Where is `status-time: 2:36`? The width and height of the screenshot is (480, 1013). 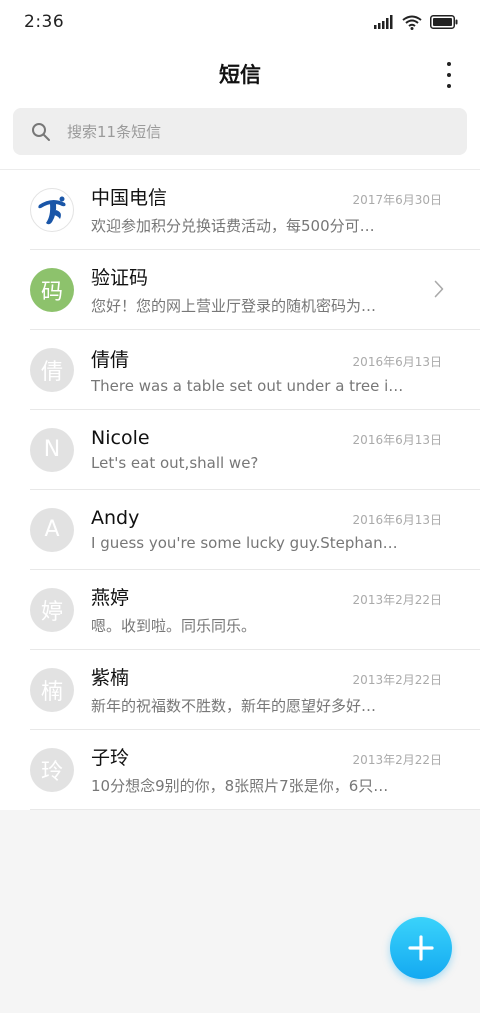 status-time: 2:36 is located at coordinates (44, 22).